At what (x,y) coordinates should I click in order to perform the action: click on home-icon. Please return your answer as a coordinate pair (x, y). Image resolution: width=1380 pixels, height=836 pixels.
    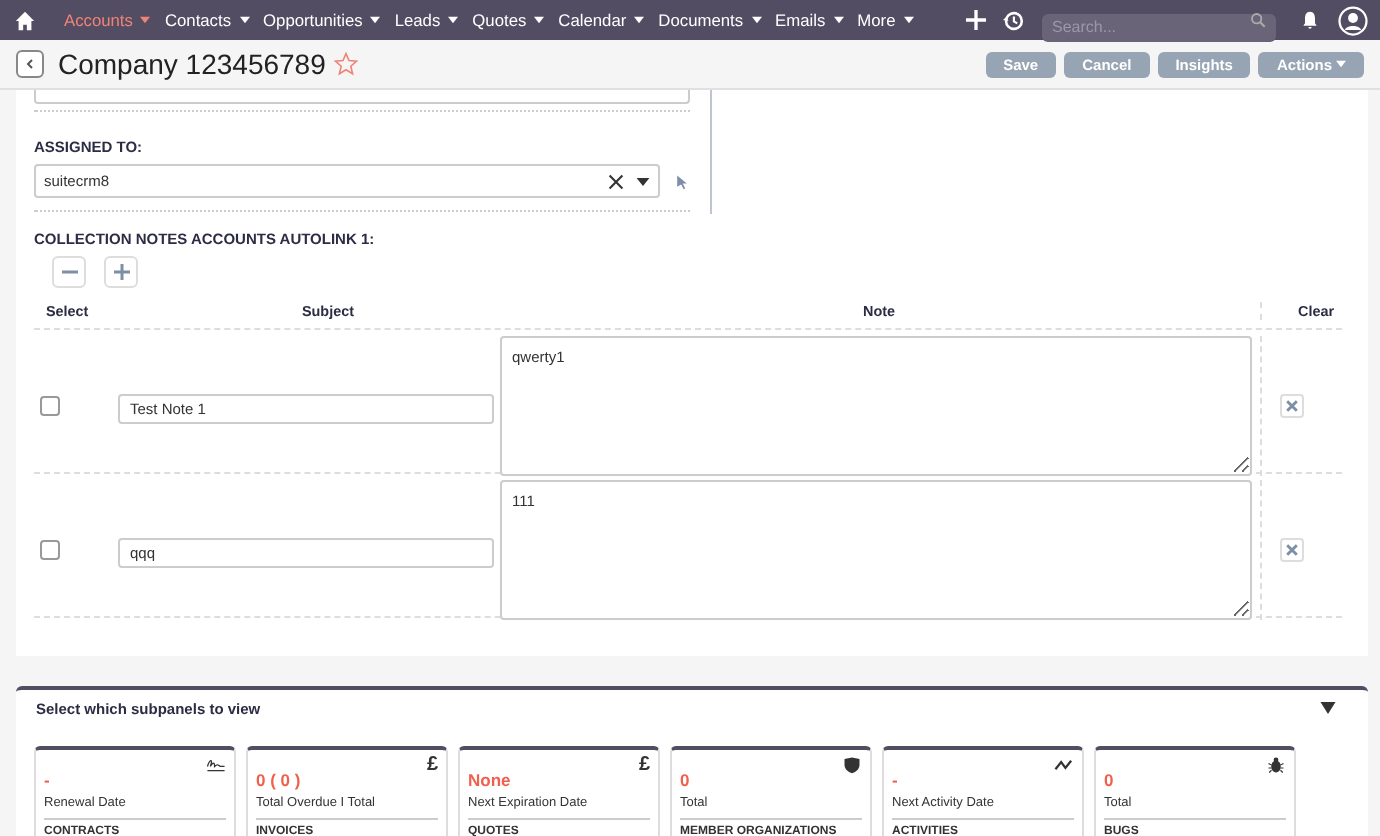
    Looking at the image, I should click on (25, 20).